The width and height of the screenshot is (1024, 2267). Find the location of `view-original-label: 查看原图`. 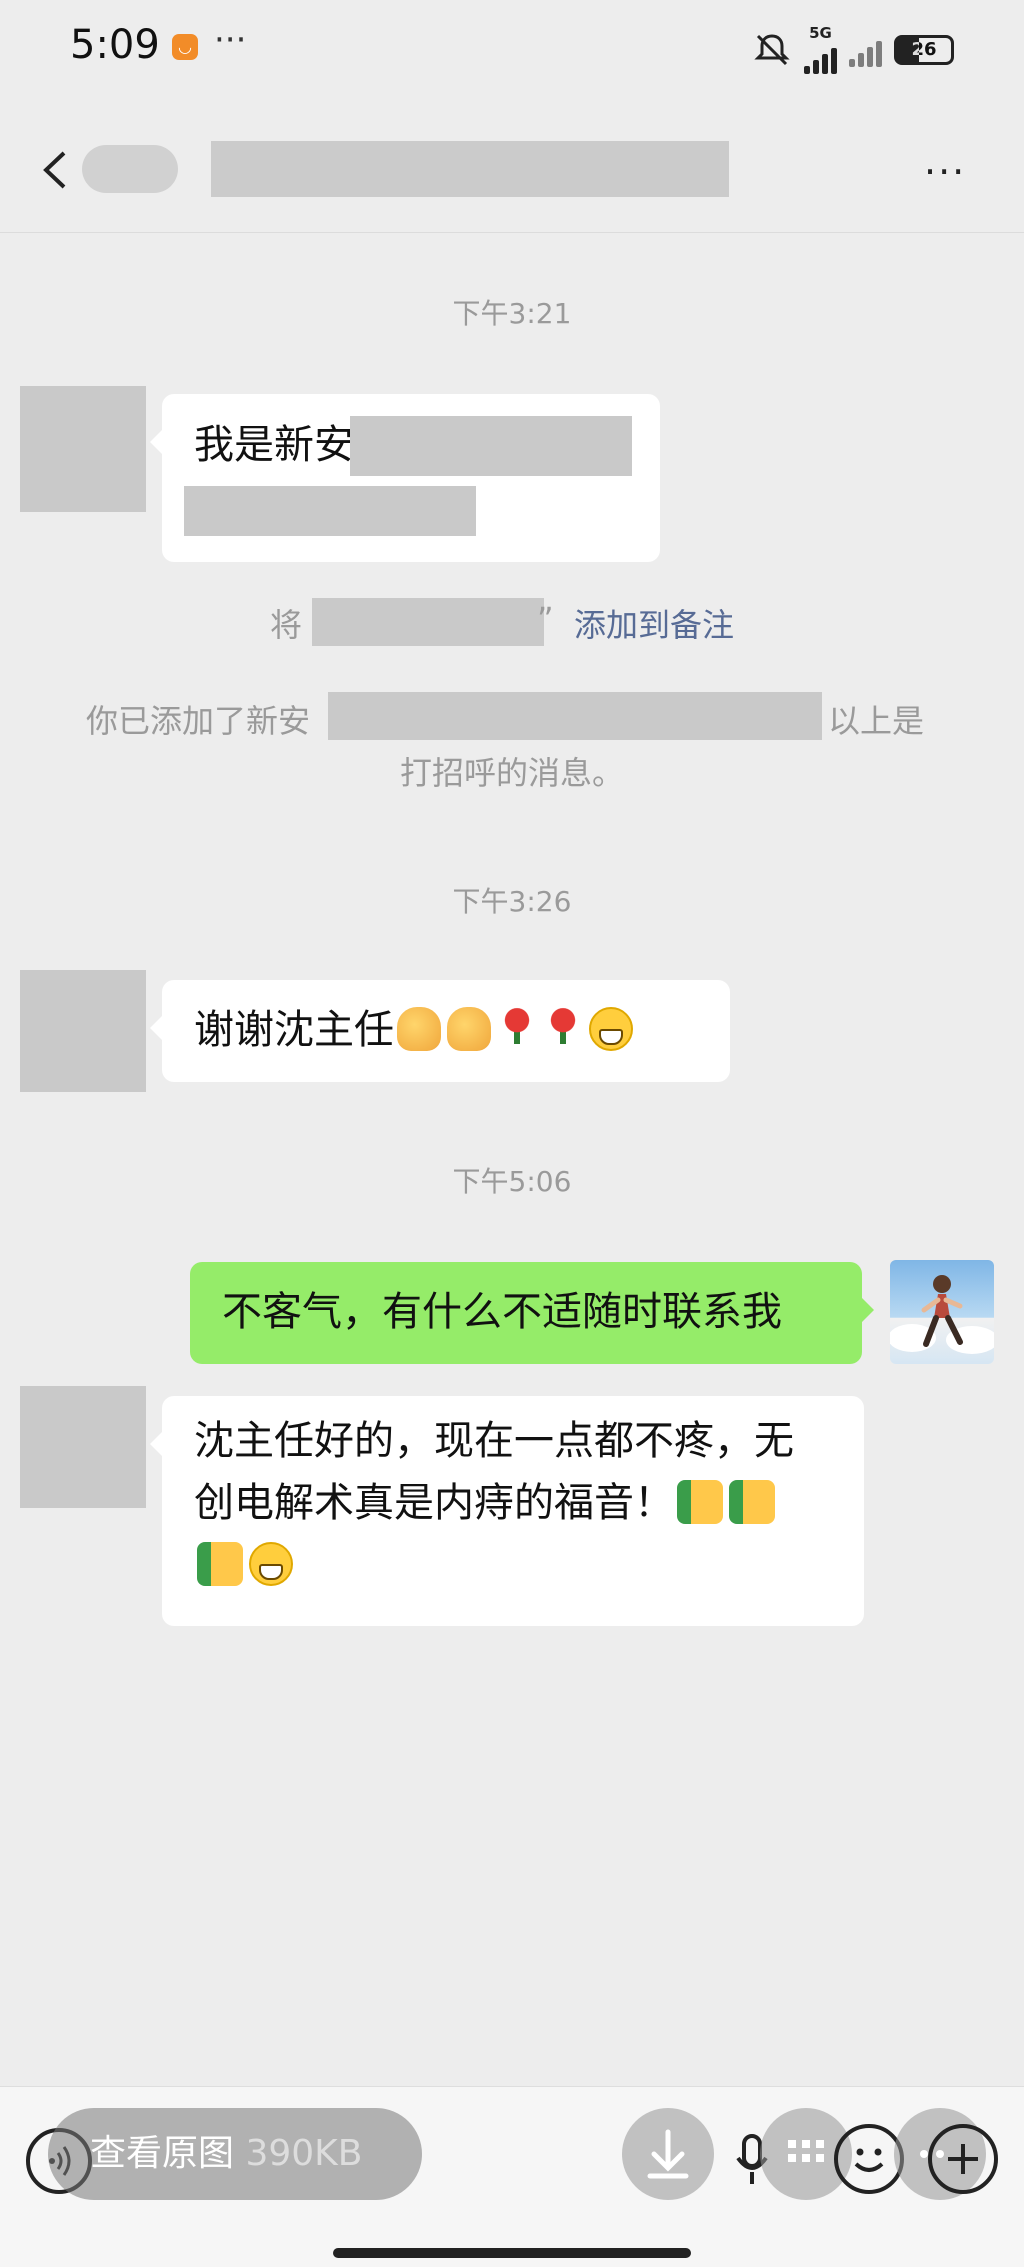

view-original-label: 查看原图 is located at coordinates (162, 2153).